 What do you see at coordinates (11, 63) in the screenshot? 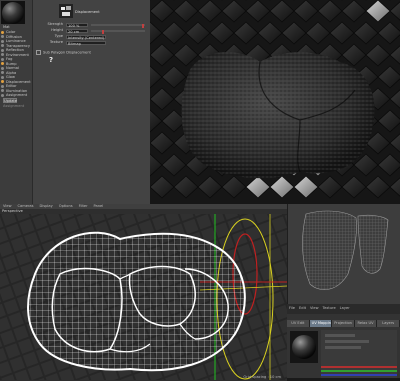
I see `channel-label: Bump` at bounding box center [11, 63].